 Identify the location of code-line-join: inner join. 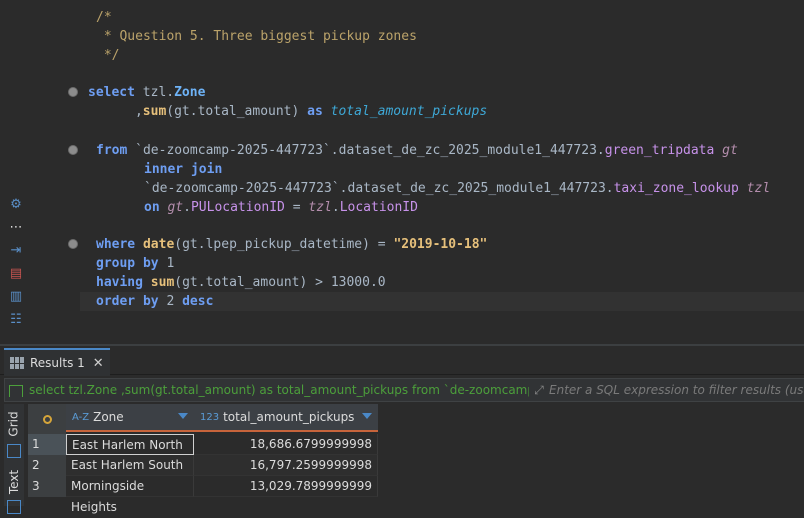
(183, 169).